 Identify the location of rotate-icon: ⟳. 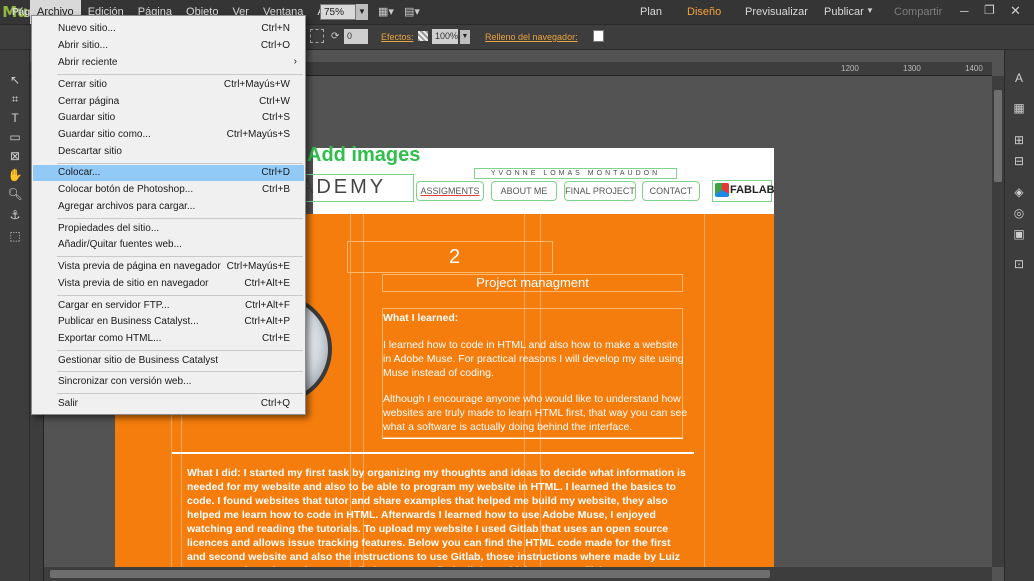
(335, 36).